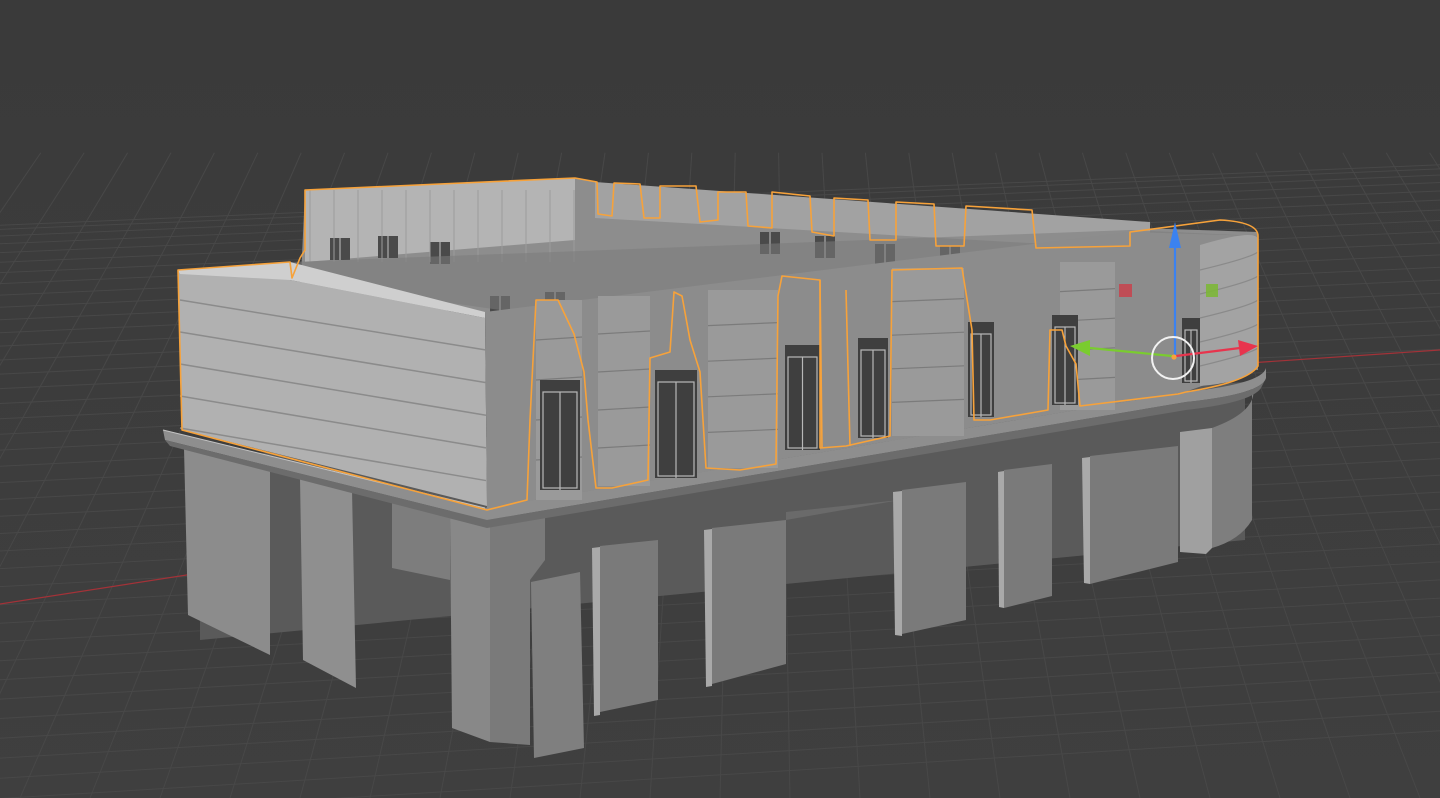 Image resolution: width=1440 pixels, height=798 pixels. I want to click on gizmo-yz-plane, so click(1212, 290).